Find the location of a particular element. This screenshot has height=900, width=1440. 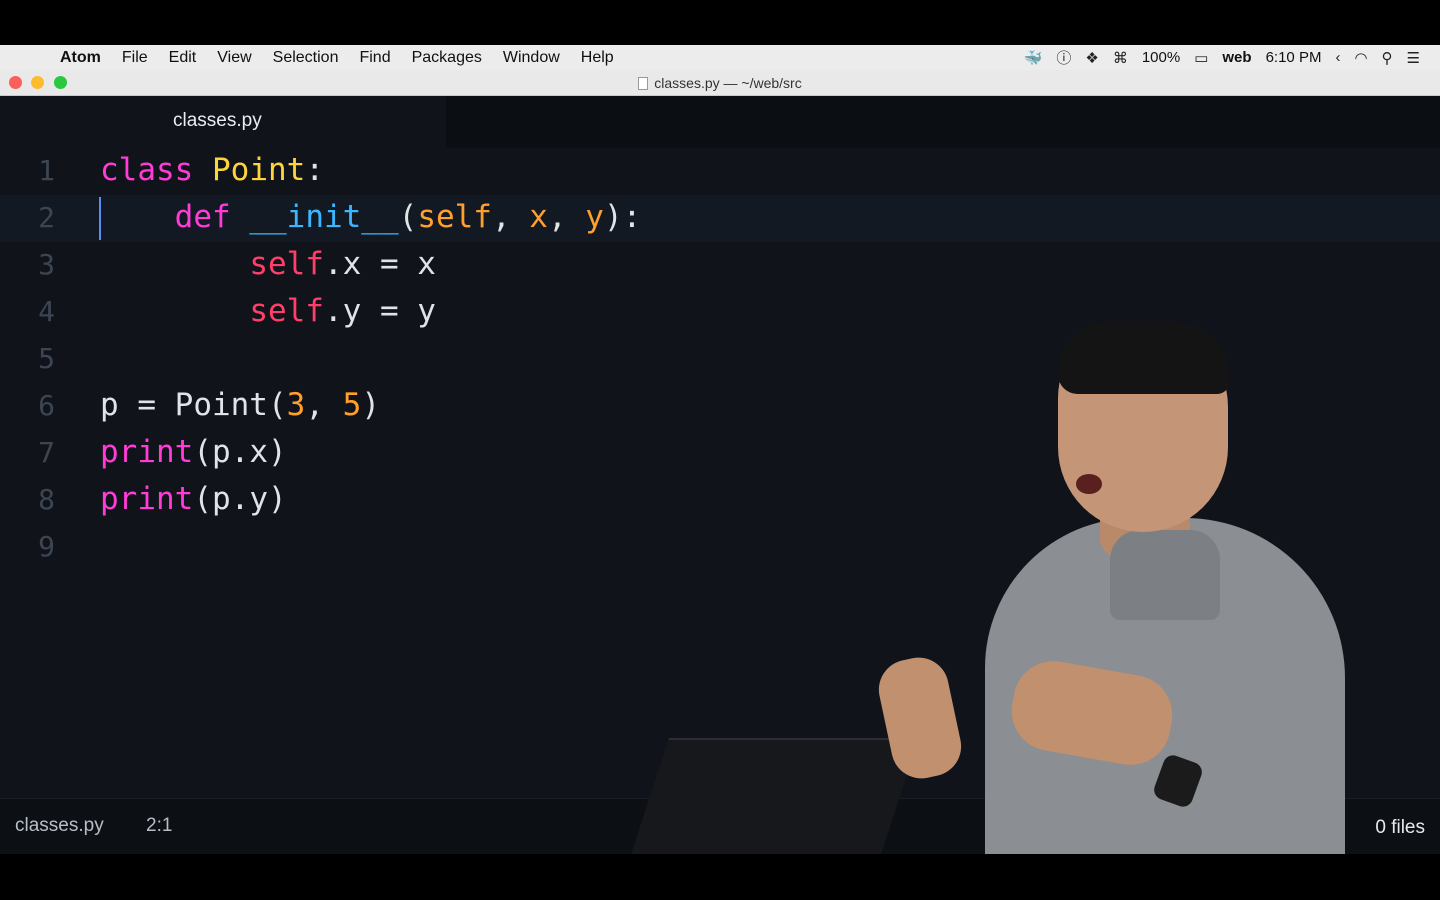

menu-view: View is located at coordinates (234, 58).